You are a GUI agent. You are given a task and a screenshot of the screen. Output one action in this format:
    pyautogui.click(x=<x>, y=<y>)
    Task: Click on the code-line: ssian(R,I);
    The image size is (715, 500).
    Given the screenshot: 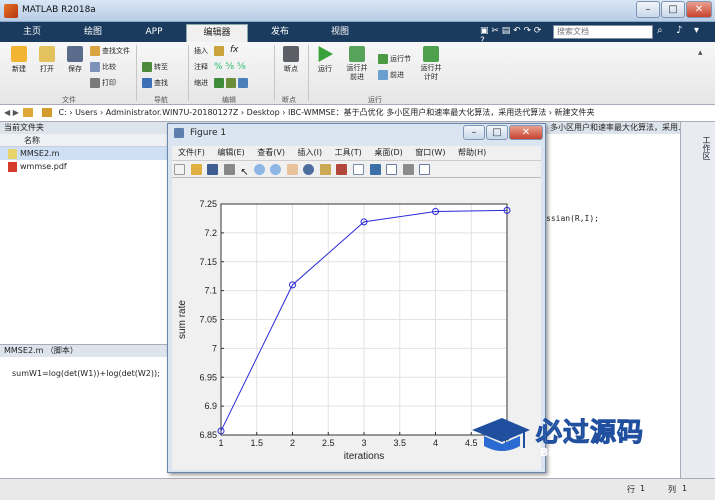 What is the action you would take?
    pyautogui.click(x=572, y=218)
    